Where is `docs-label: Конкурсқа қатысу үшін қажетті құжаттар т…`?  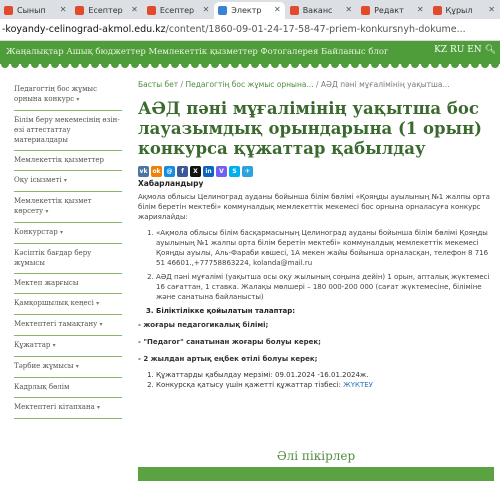 docs-label: Конкурсқа қатысу үшін қажетті құжаттар т… is located at coordinates (248, 385).